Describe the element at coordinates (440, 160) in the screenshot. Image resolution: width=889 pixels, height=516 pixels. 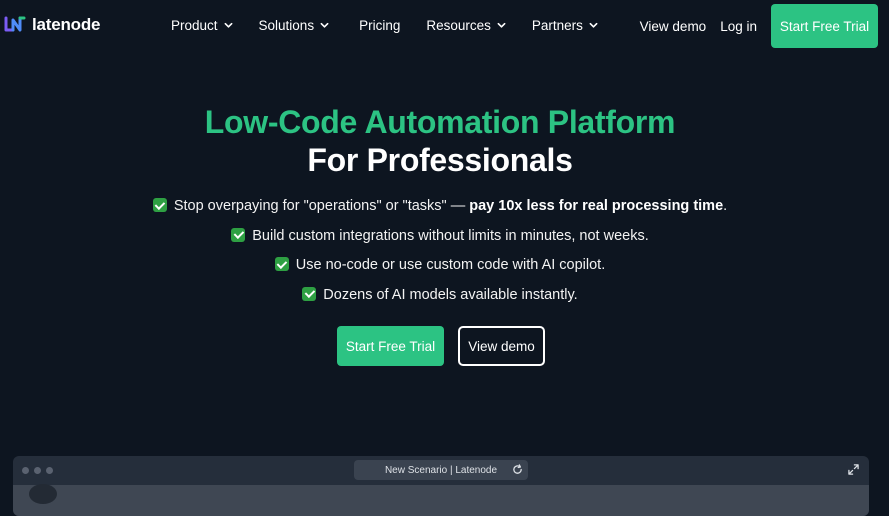
I see `hero-title-line2: For Professionals` at that location.